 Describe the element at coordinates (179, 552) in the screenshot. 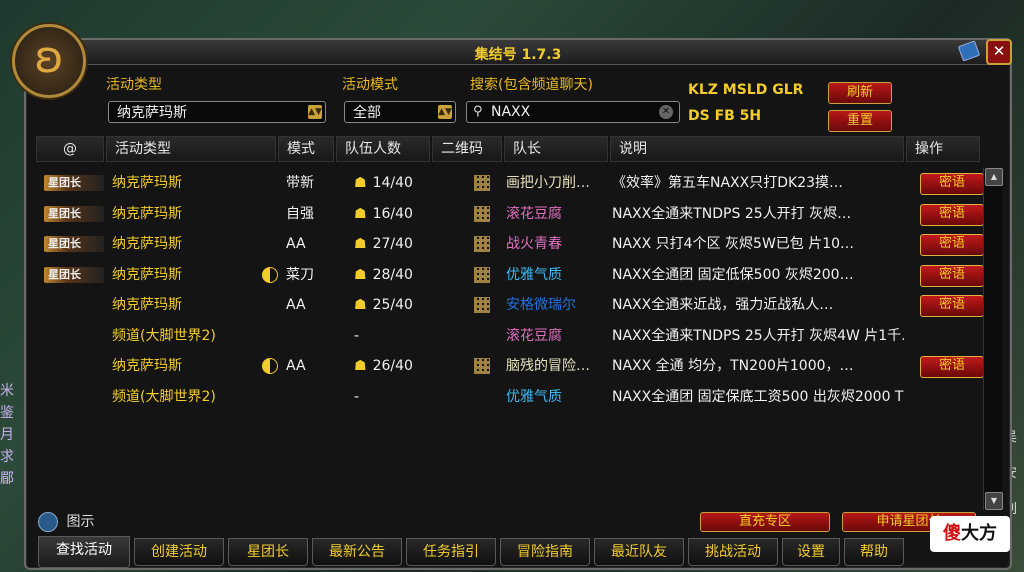

I see `tab-create-activity: 创建活动` at that location.